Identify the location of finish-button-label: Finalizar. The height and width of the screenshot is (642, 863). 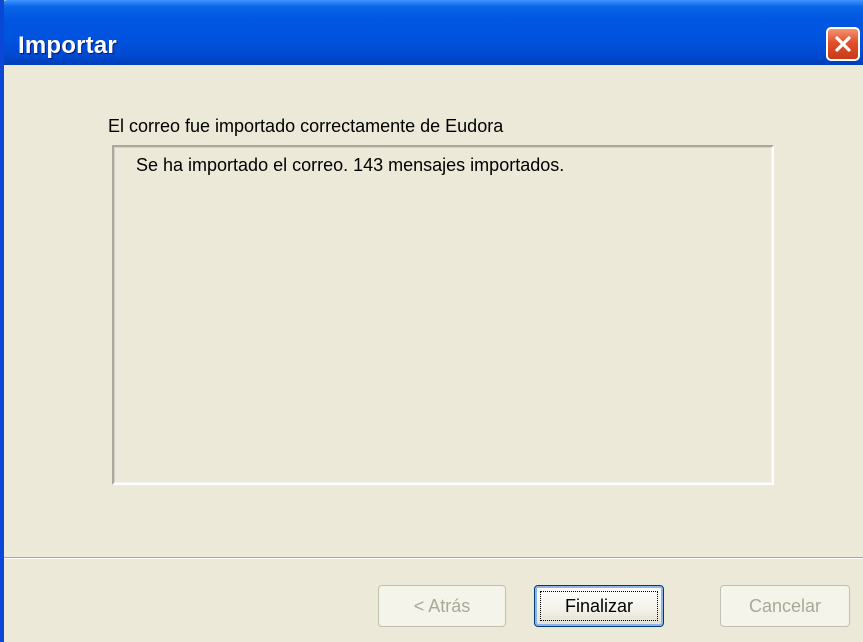
(599, 605).